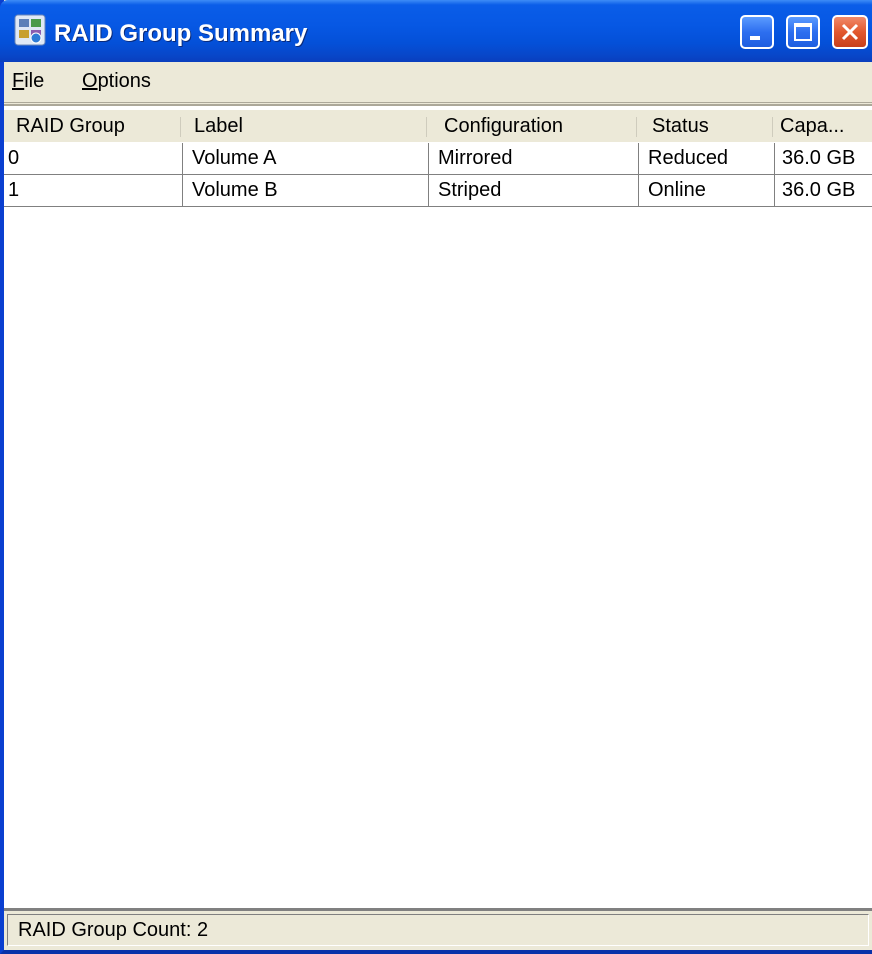 This screenshot has width=872, height=954. What do you see at coordinates (475, 158) in the screenshot?
I see `cell-configuration: Mirrored` at bounding box center [475, 158].